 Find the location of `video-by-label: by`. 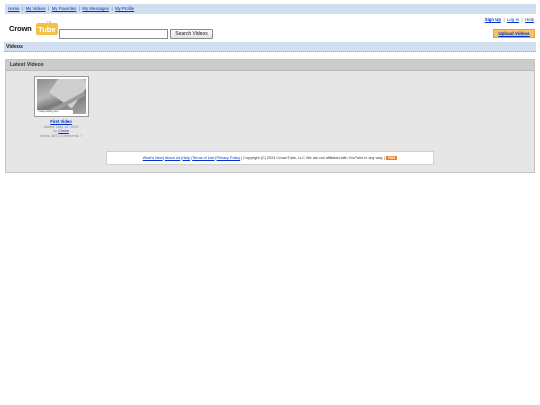

video-by-label: by is located at coordinates (55, 131).